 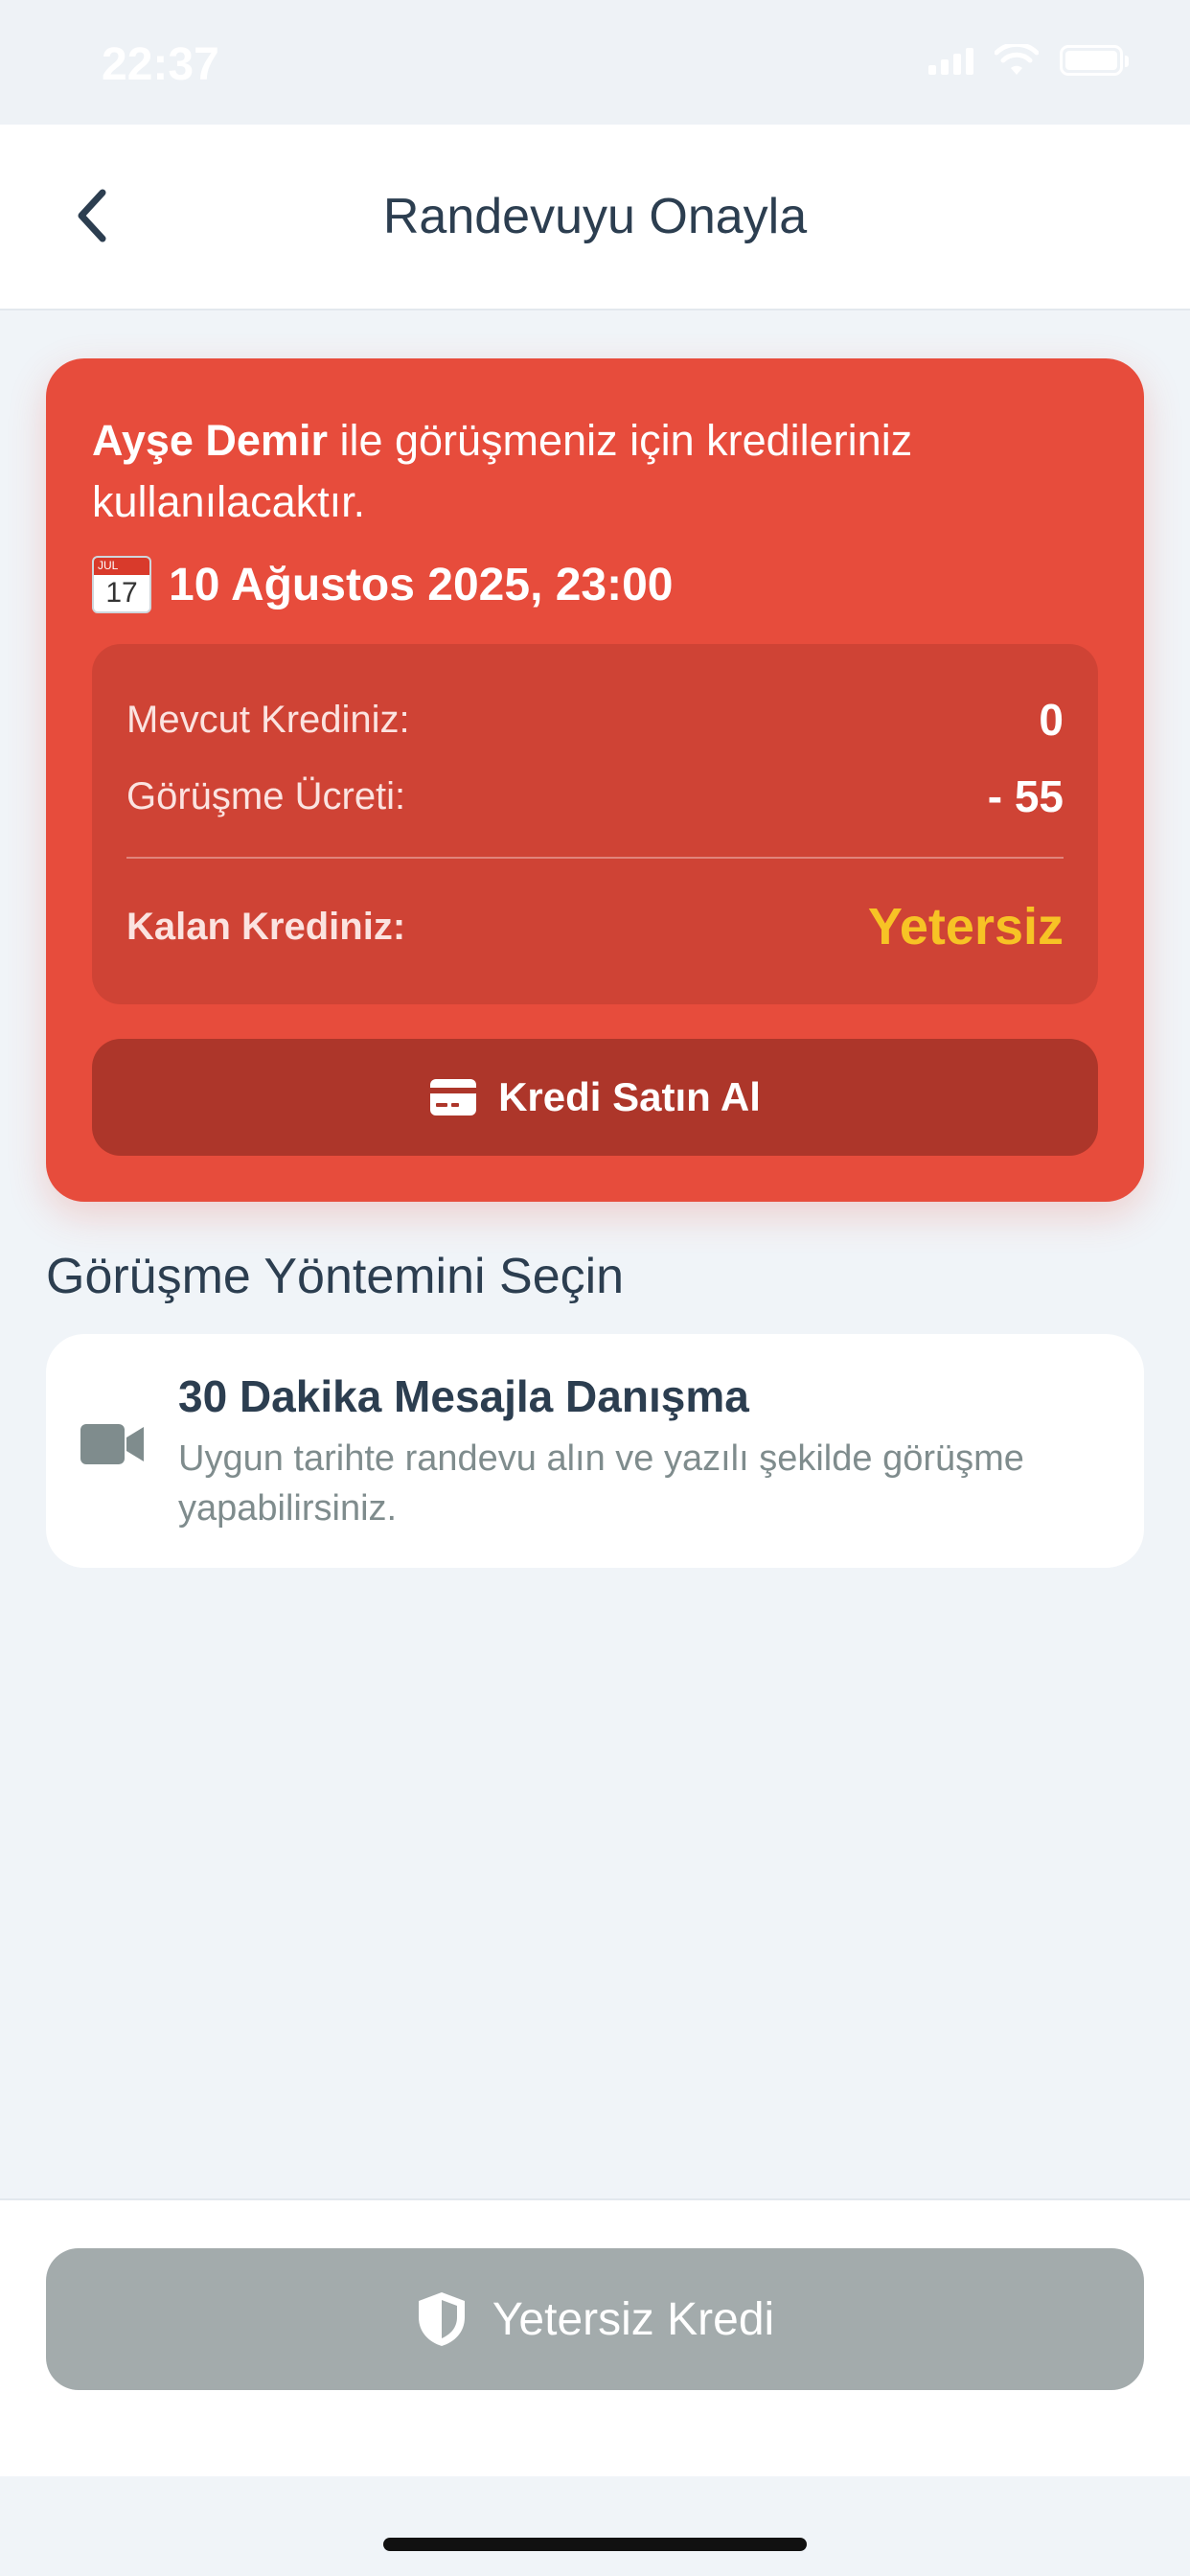 I want to click on appointment-date: 10 Ağustos 2025, 23:00, so click(x=421, y=584).